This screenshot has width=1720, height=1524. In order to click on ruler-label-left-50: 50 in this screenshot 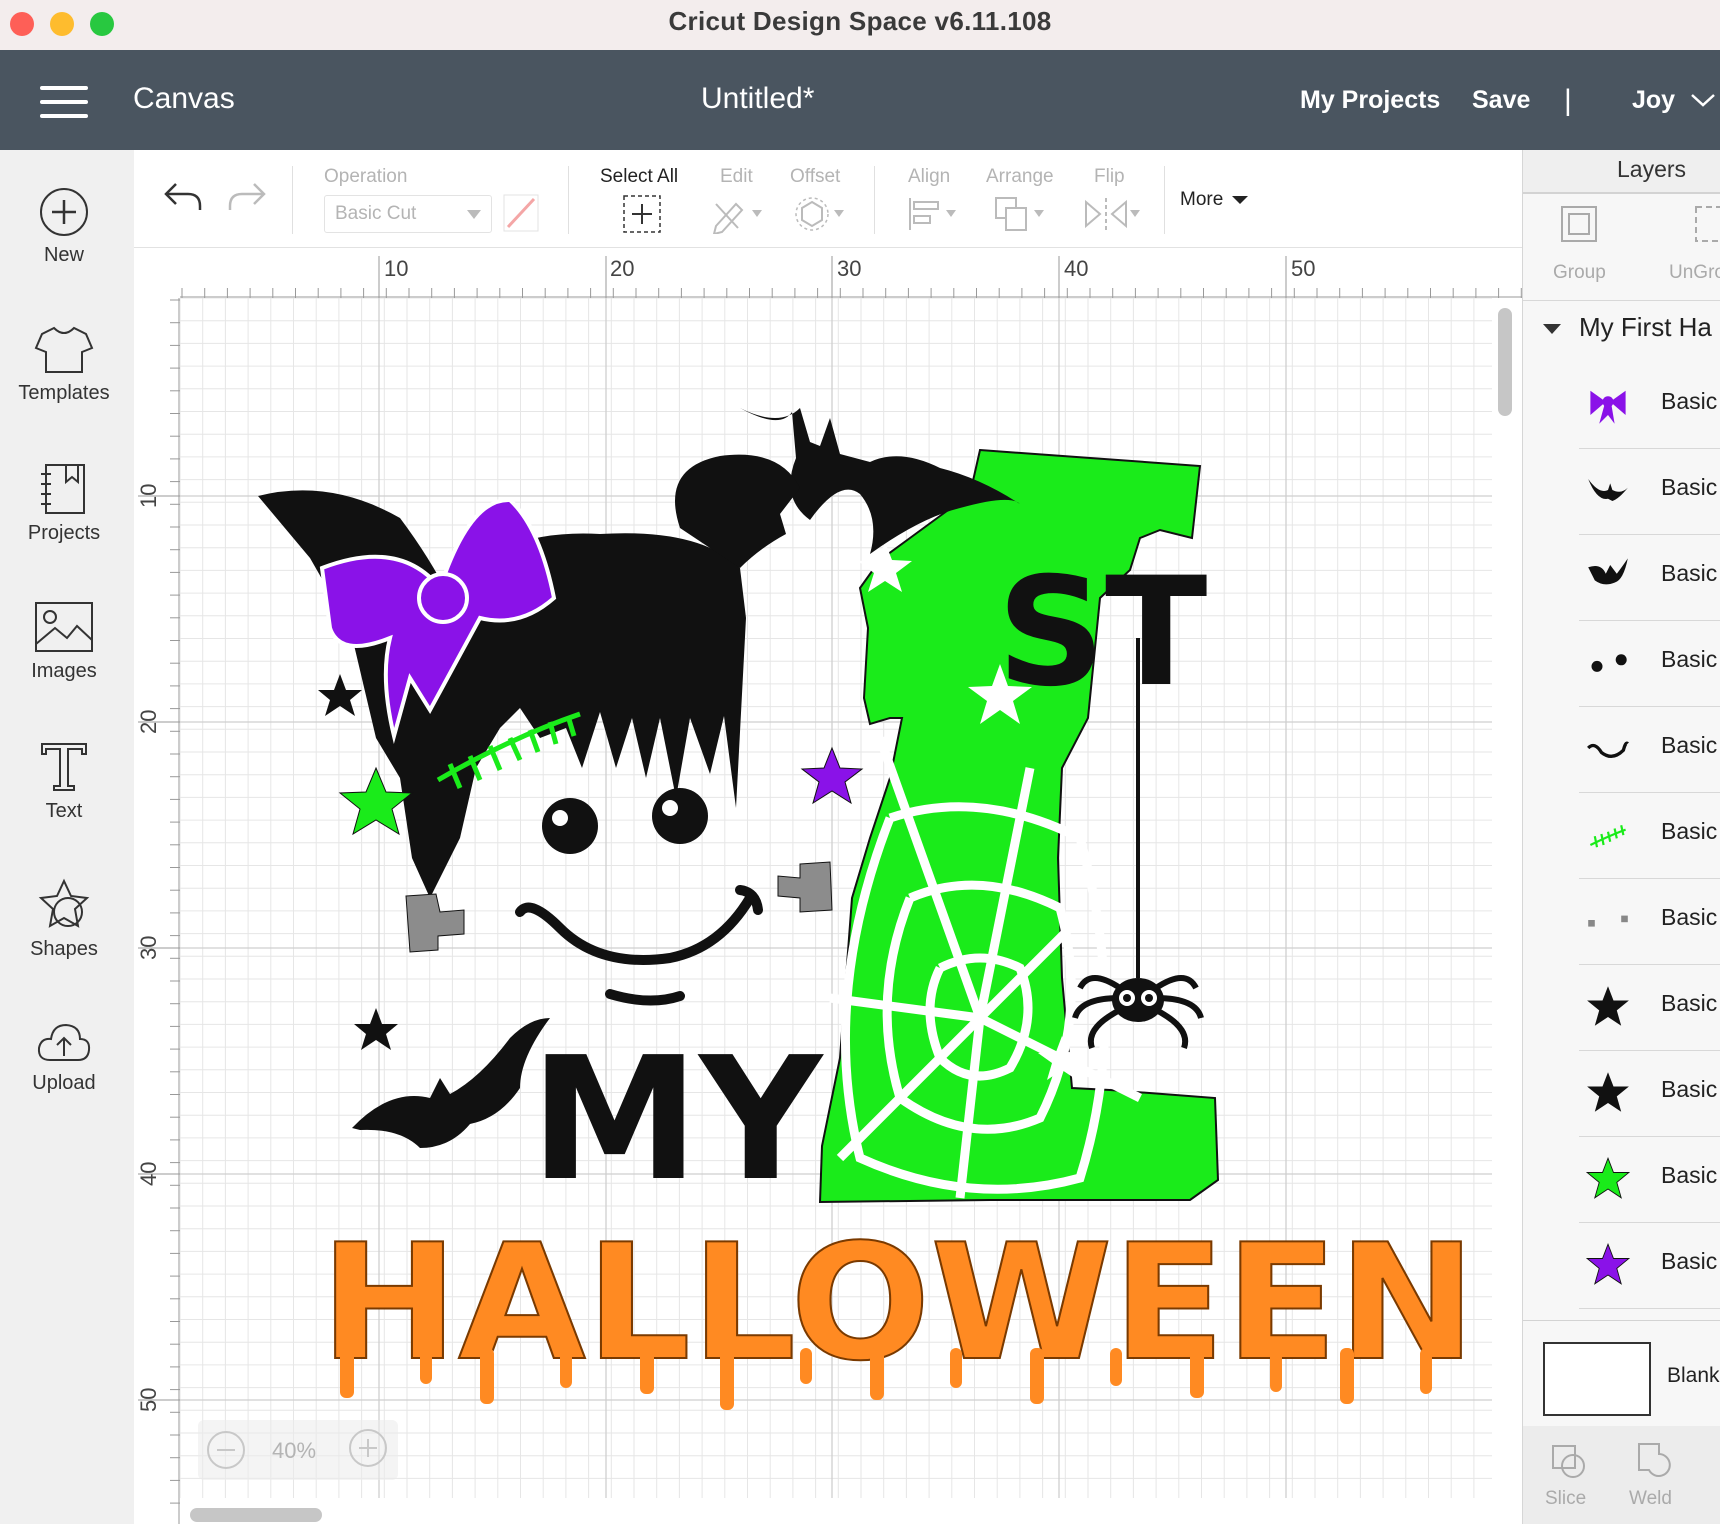, I will do `click(148, 1399)`.